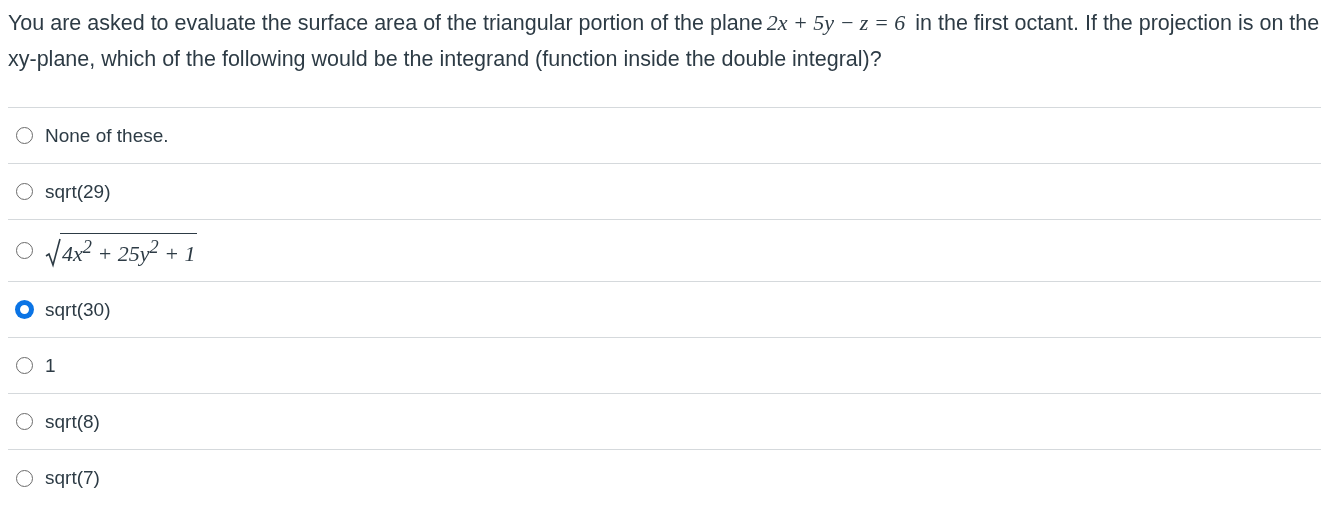 Image resolution: width=1321 pixels, height=505 pixels. What do you see at coordinates (107, 135) in the screenshot?
I see `answer-option: None of these.` at bounding box center [107, 135].